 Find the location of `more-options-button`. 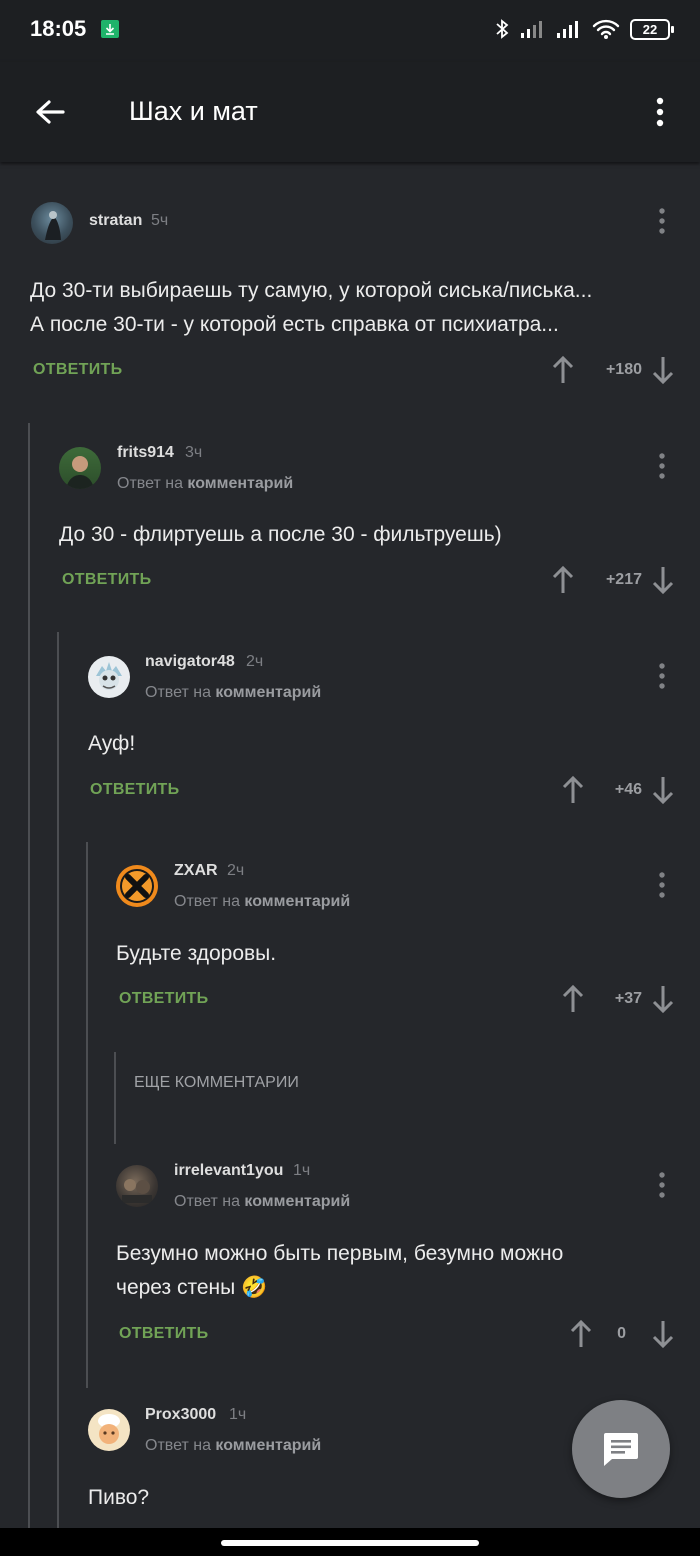

more-options-button is located at coordinates (660, 112).